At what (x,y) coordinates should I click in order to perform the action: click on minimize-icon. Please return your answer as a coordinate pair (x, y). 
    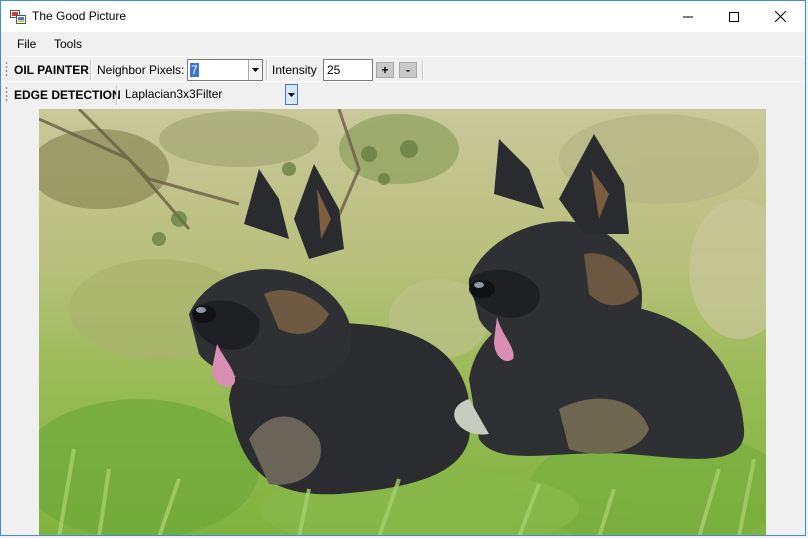
    Looking at the image, I should click on (688, 16).